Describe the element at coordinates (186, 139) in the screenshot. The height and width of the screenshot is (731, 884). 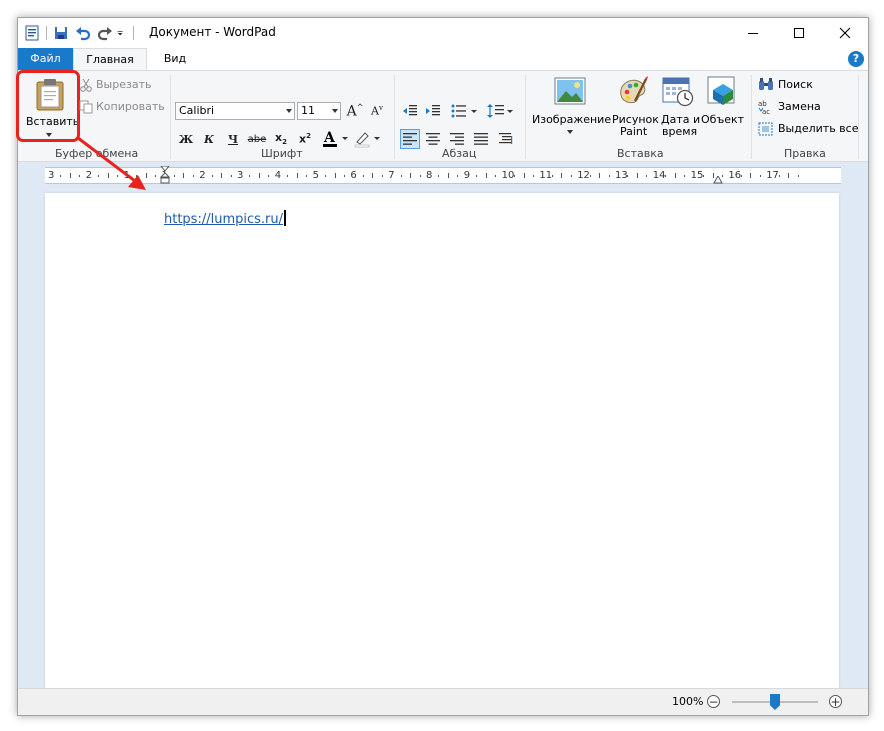
I see `bold-button: Ж` at that location.